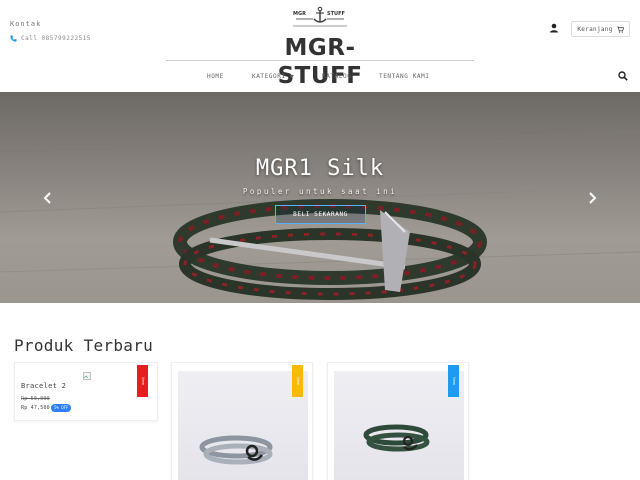 This screenshot has height=480, width=640. What do you see at coordinates (595, 29) in the screenshot?
I see `cart-label: Keranjang` at bounding box center [595, 29].